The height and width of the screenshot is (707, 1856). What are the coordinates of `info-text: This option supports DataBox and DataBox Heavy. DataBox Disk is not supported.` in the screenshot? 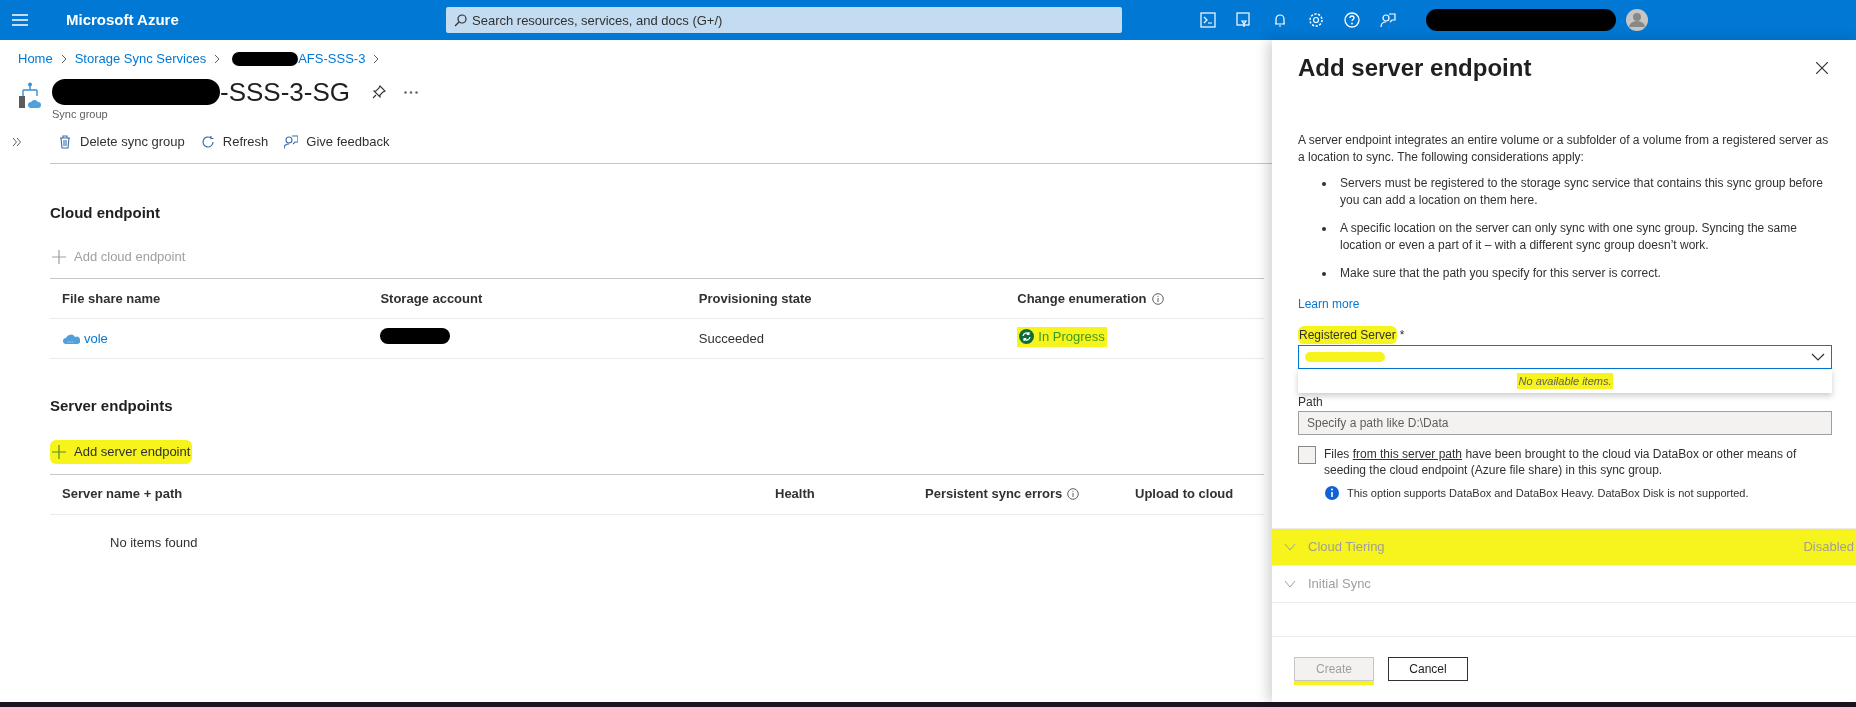 It's located at (1548, 493).